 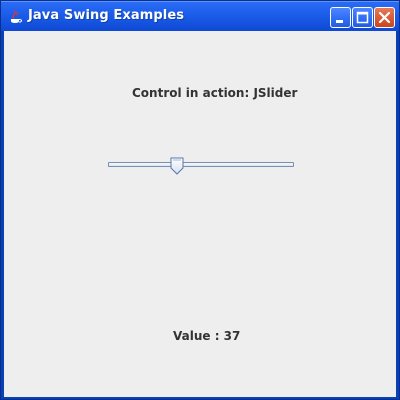 What do you see at coordinates (340, 17) in the screenshot?
I see `minimize-button` at bounding box center [340, 17].